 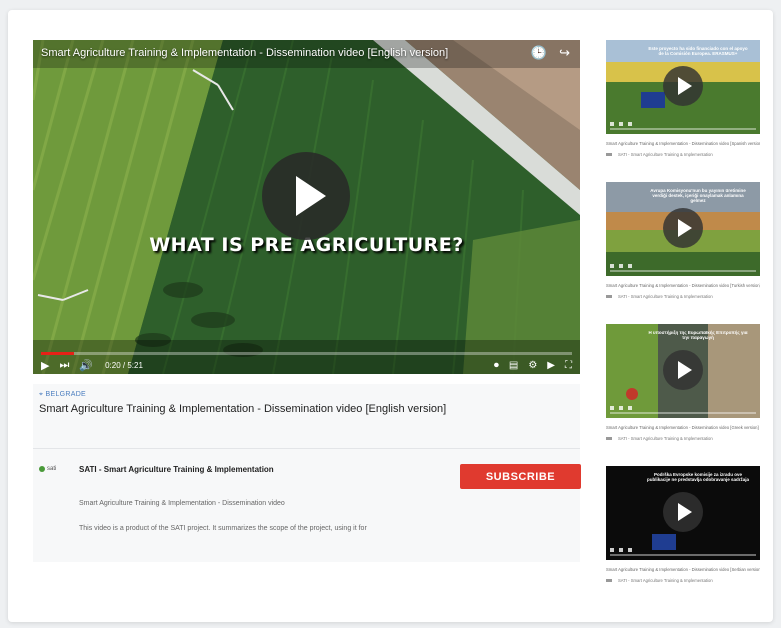 I want to click on subtitles-icon: ▤, so click(x=513, y=365).